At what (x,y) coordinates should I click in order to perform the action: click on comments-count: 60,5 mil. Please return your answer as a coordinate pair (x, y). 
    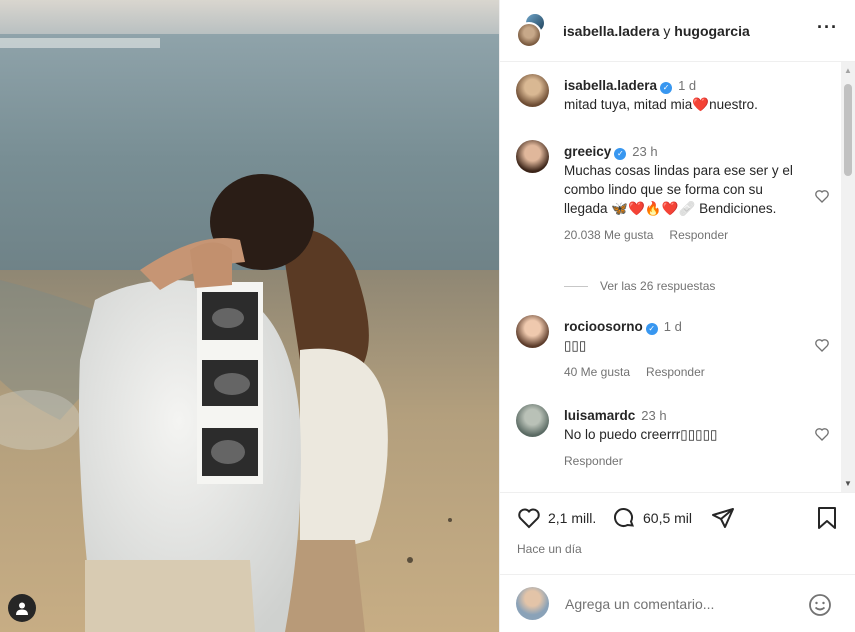
    Looking at the image, I should click on (667, 518).